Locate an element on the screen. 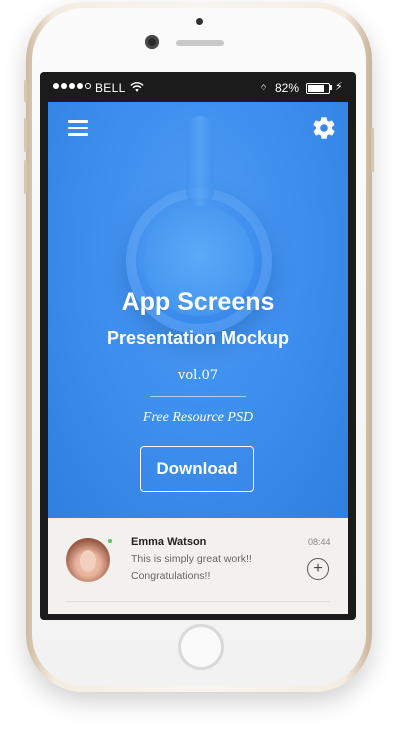 The width and height of the screenshot is (402, 737). battery-icon is located at coordinates (318, 88).